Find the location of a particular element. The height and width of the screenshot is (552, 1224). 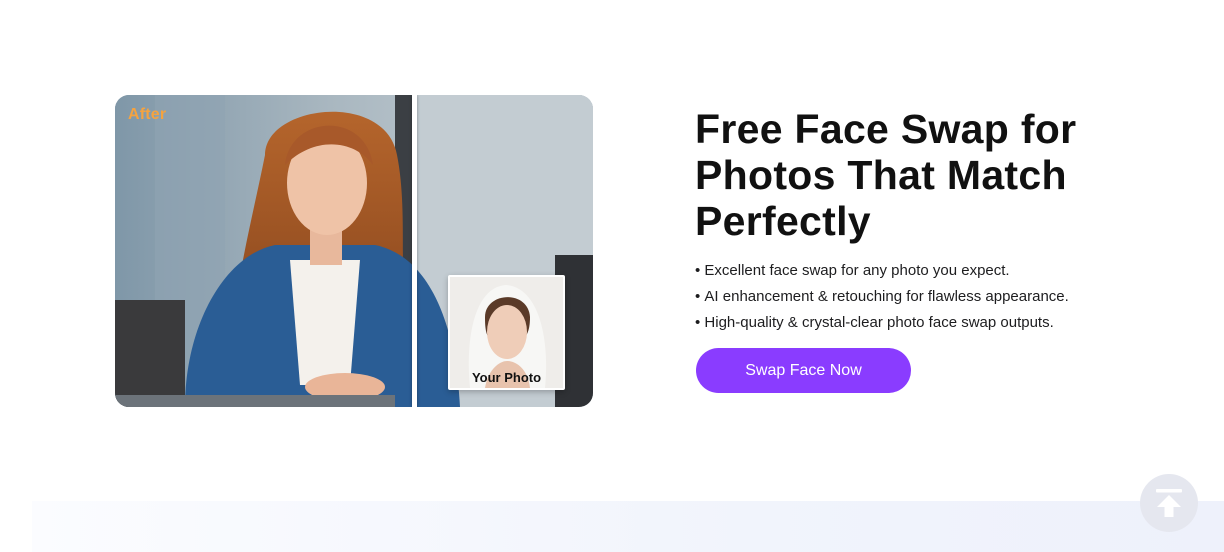

next-section-band is located at coordinates (628, 526).